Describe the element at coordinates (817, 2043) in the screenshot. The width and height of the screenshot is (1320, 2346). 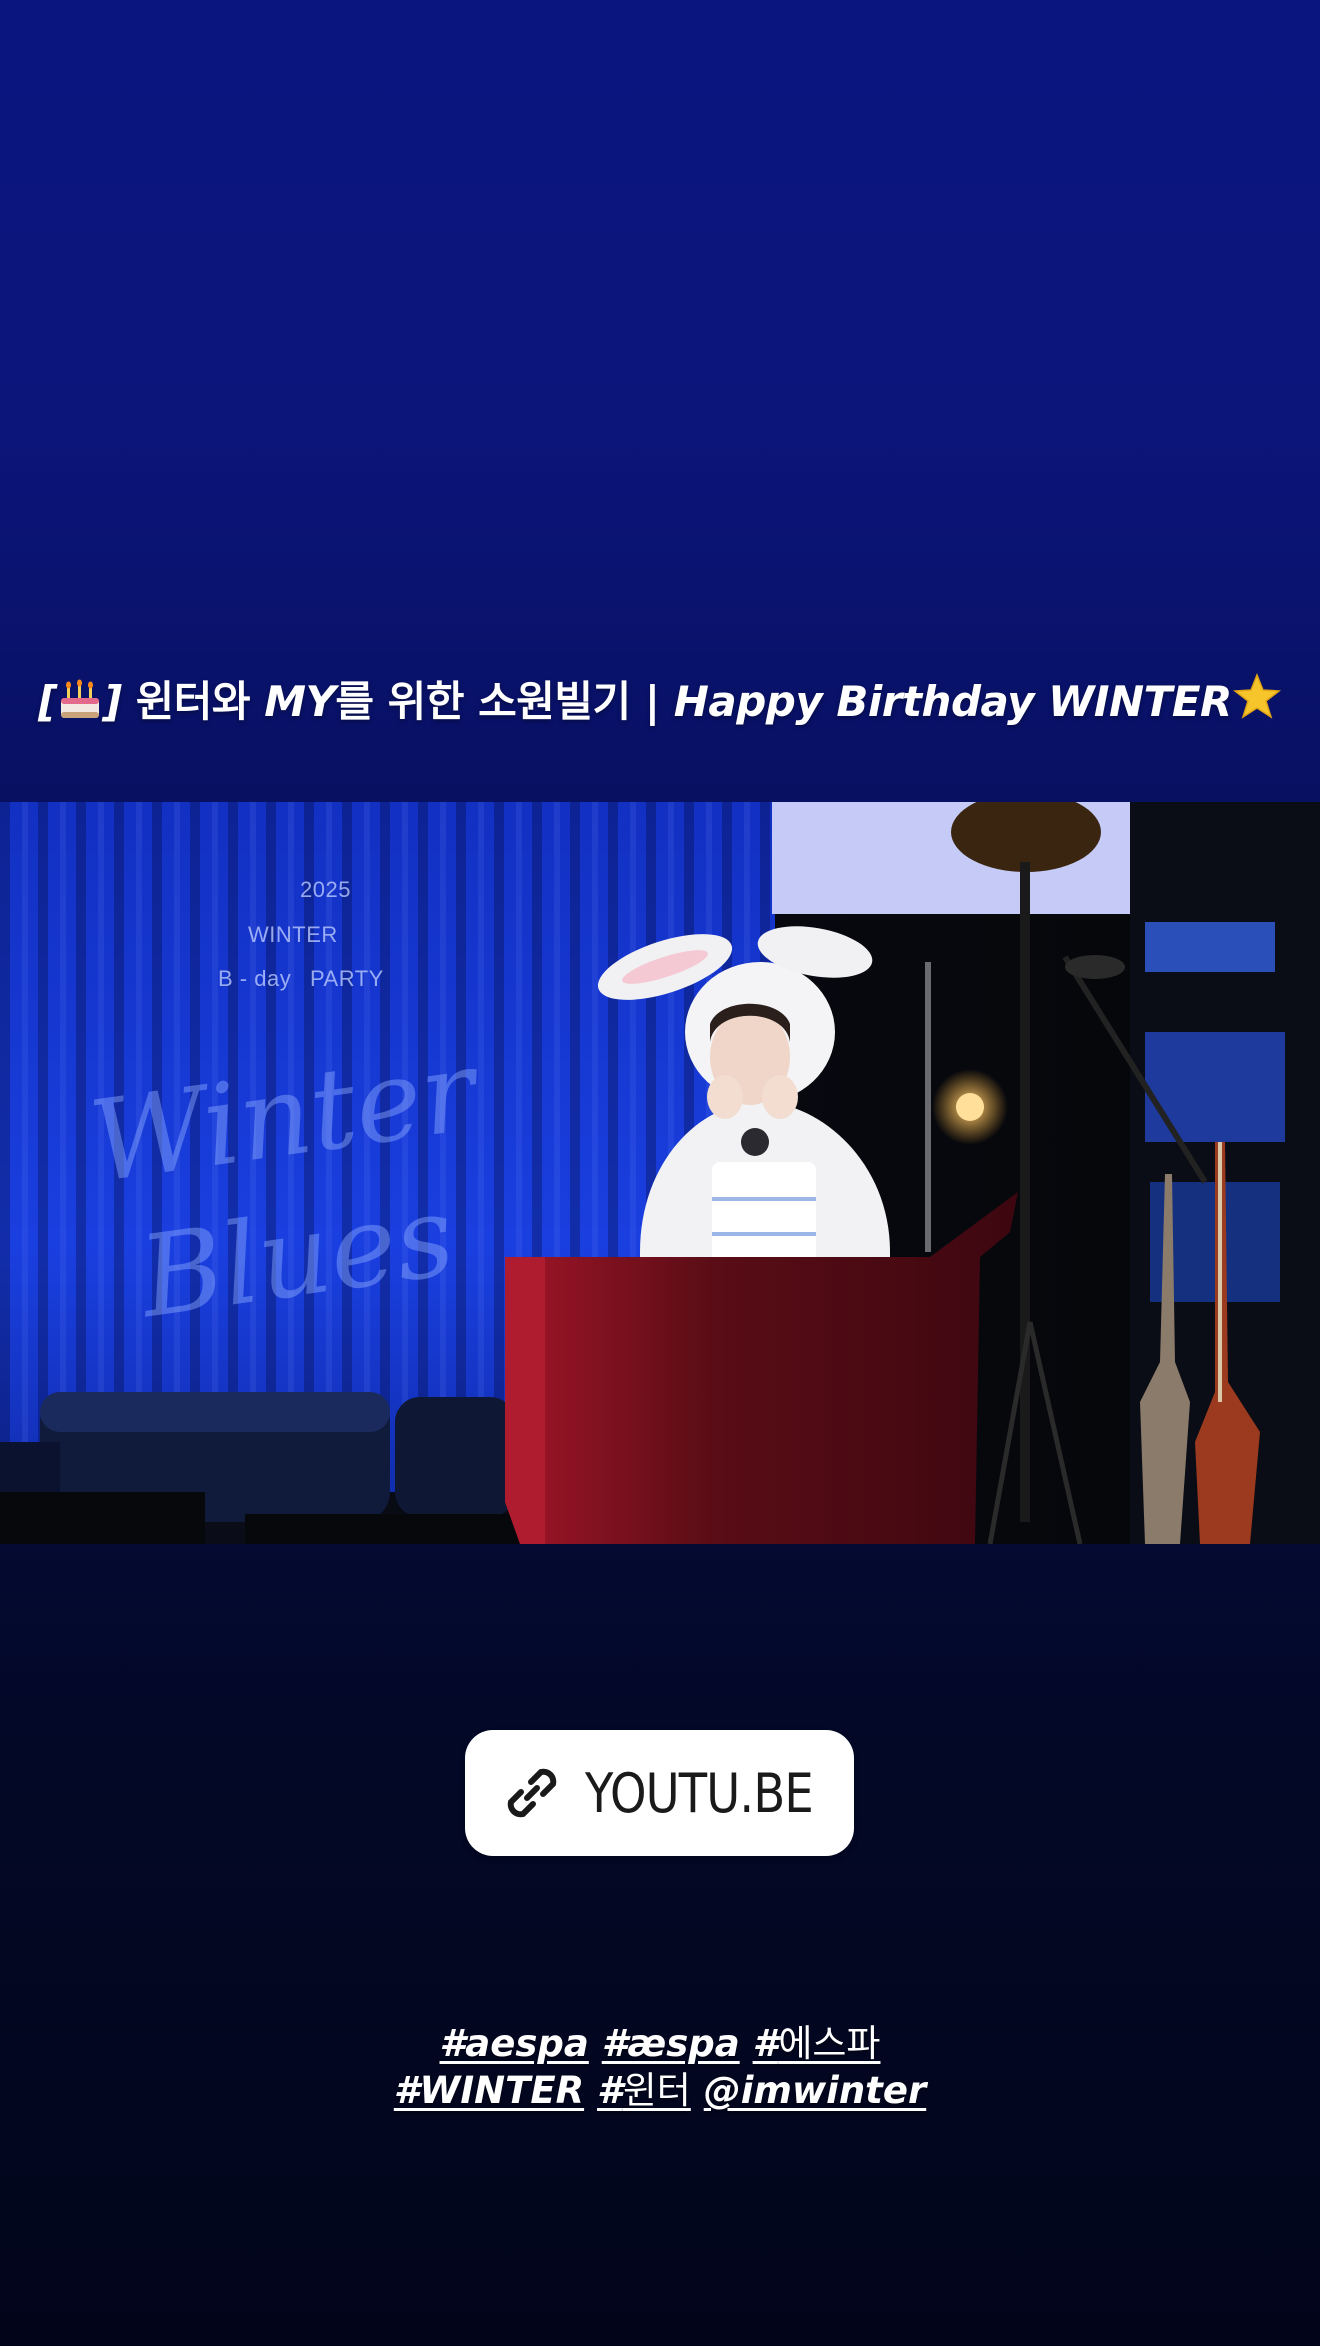
I see `hashtag-espa-korean: #에스파` at that location.